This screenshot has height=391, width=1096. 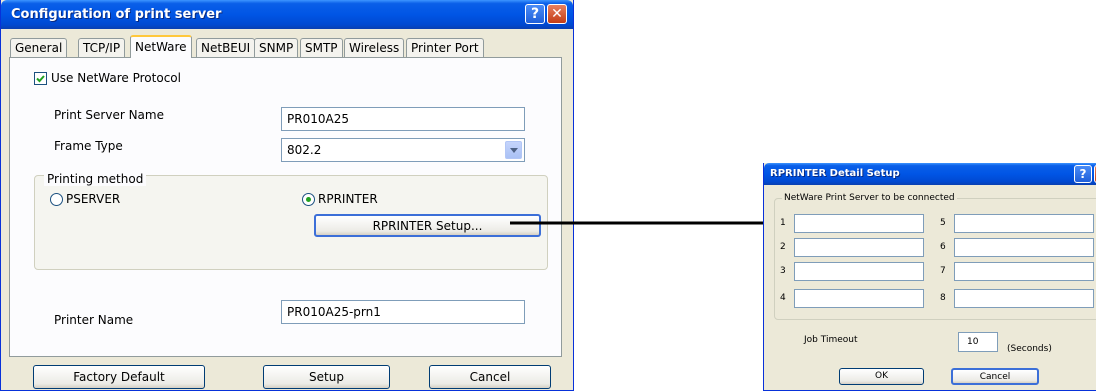 What do you see at coordinates (943, 223) in the screenshot?
I see `slot-label-5: 5` at bounding box center [943, 223].